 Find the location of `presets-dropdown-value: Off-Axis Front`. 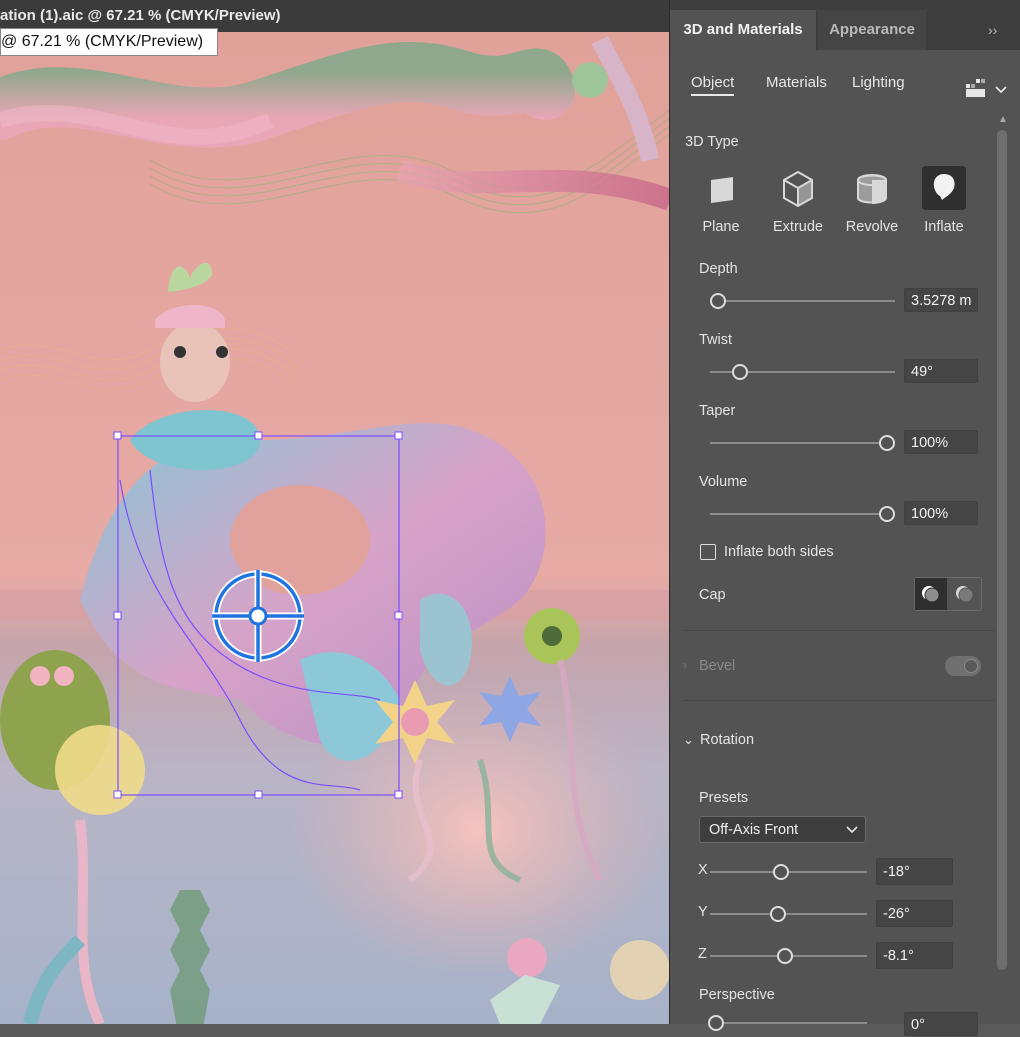

presets-dropdown-value: Off-Axis Front is located at coordinates (754, 830).